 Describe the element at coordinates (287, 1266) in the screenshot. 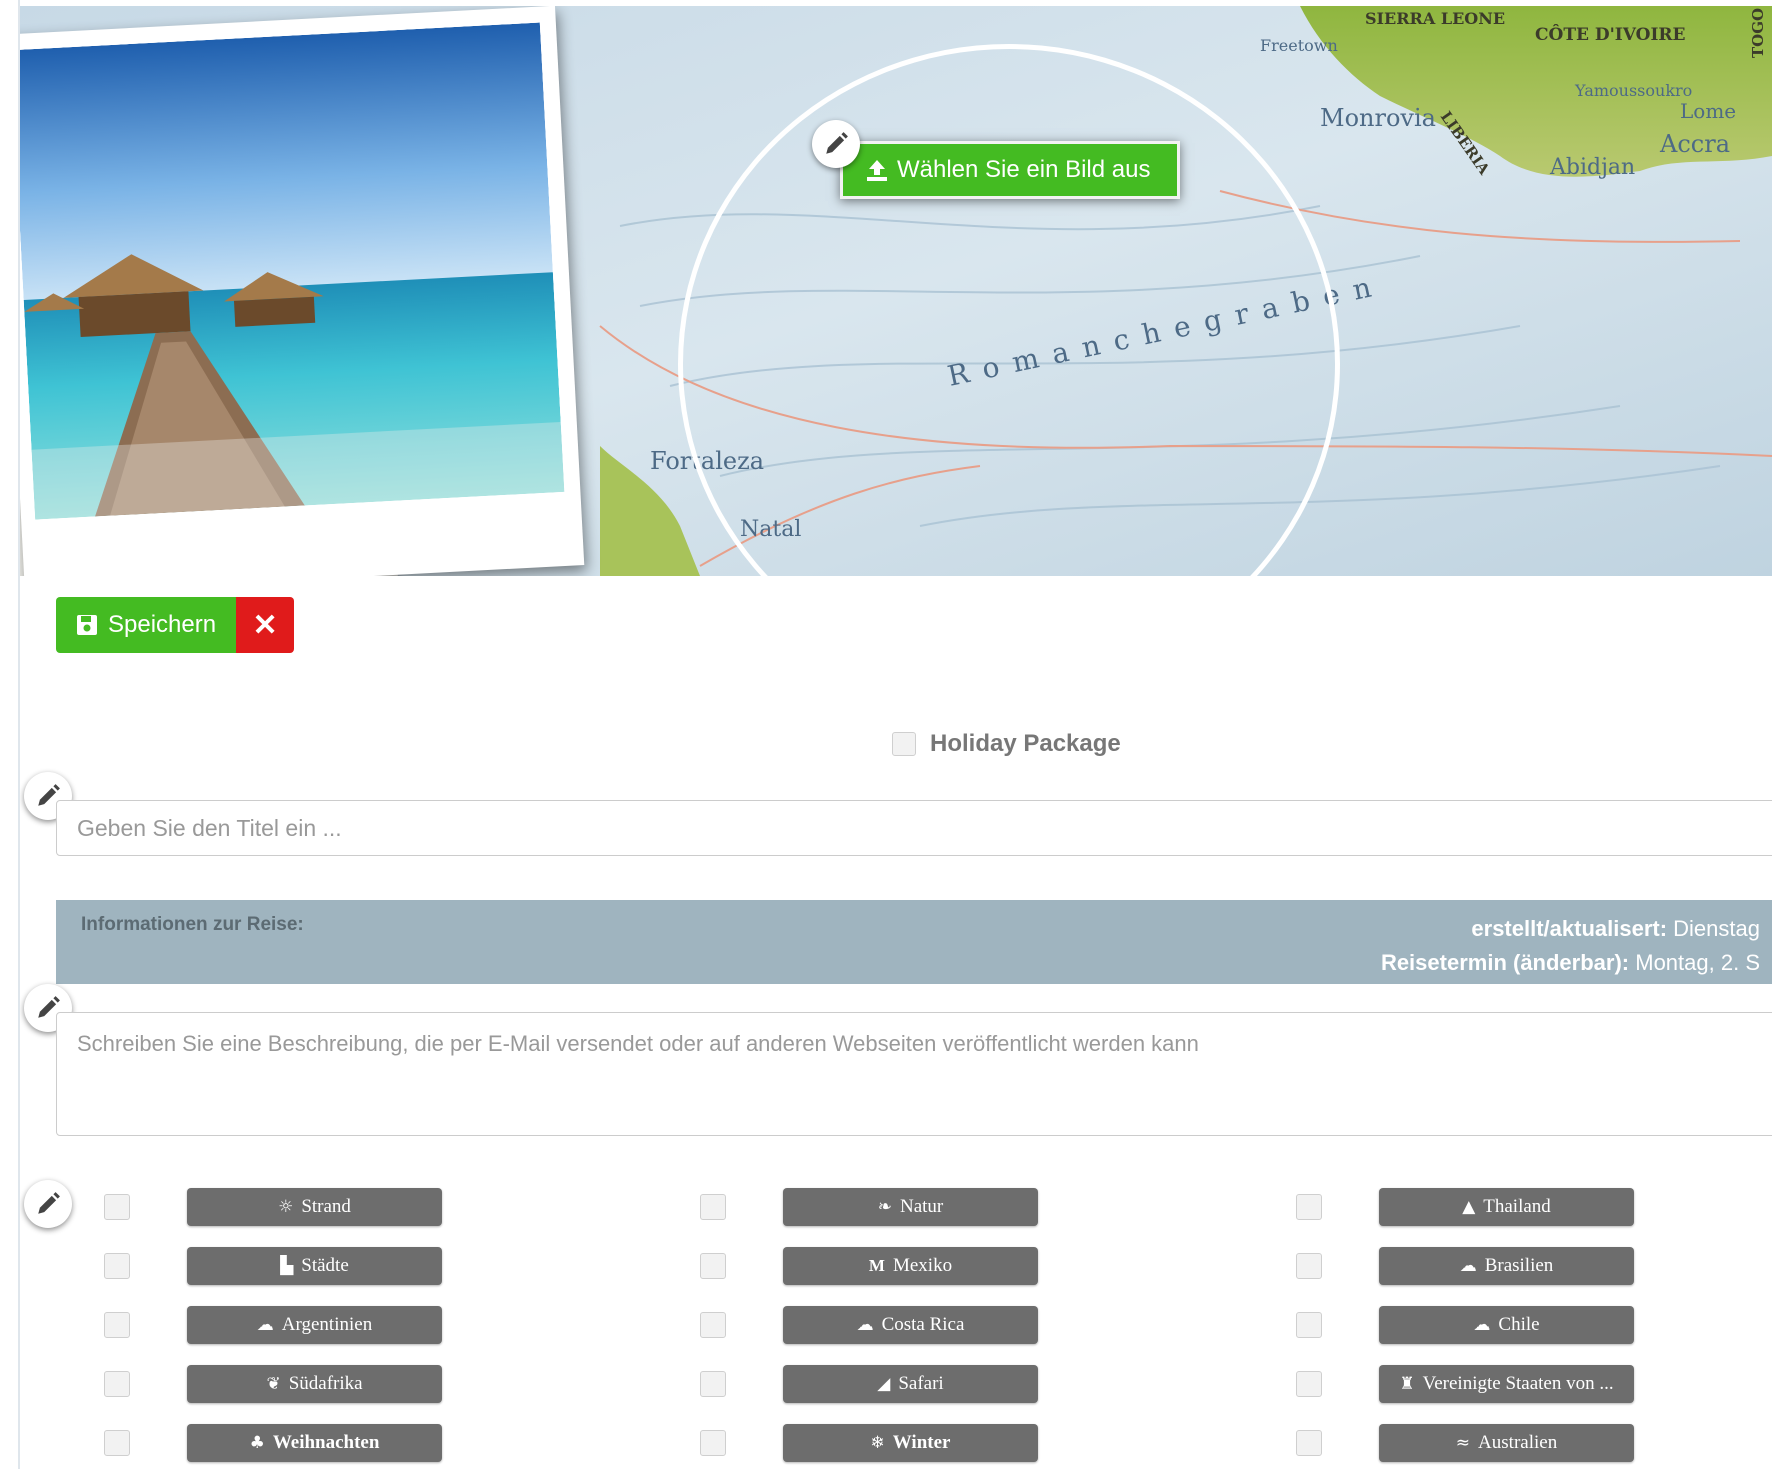

I see `city-icon: ▙` at that location.